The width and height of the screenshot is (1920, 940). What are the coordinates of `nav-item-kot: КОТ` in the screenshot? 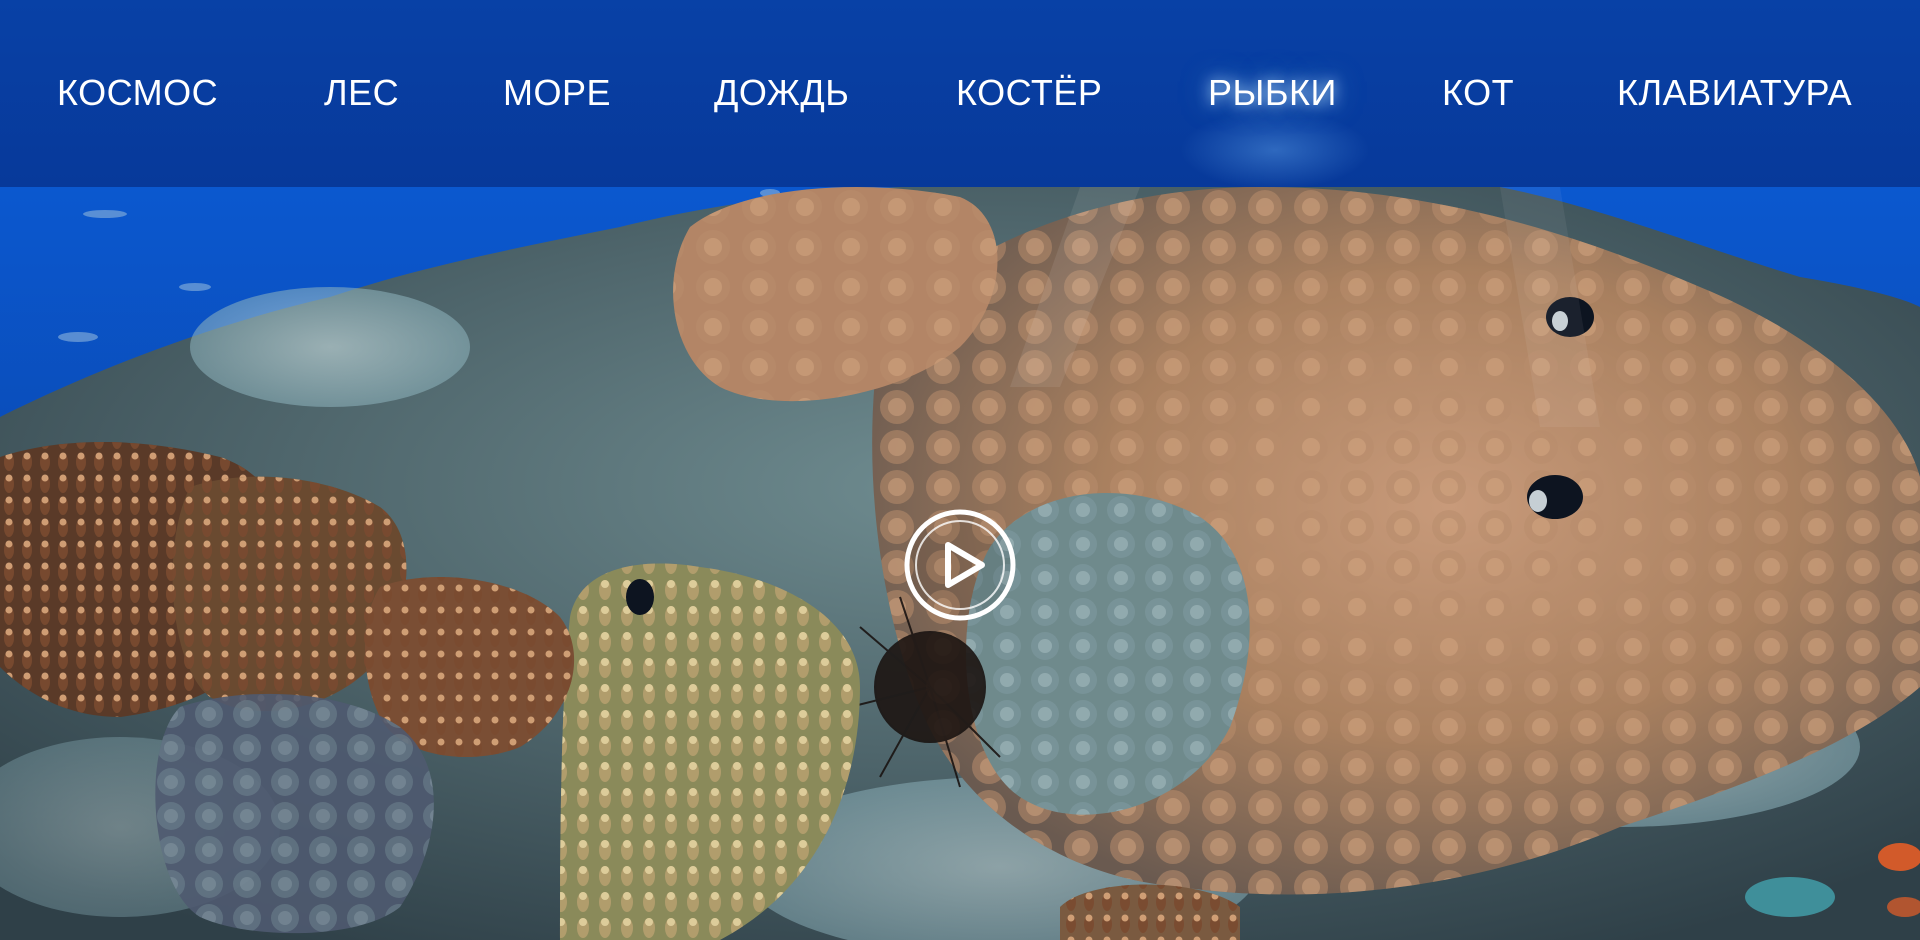 It's located at (1478, 93).